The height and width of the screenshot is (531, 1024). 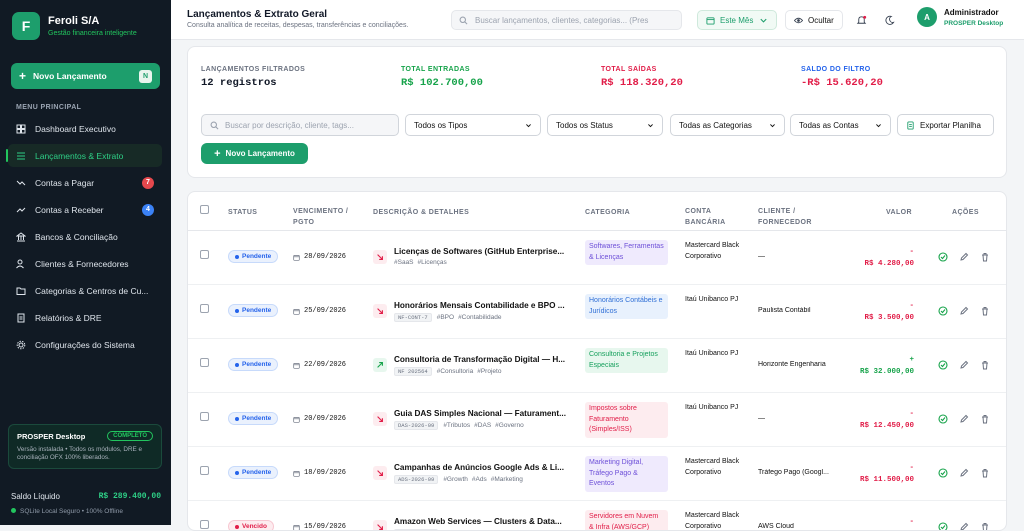 I want to click on select-all-checkbox, so click(x=204, y=209).